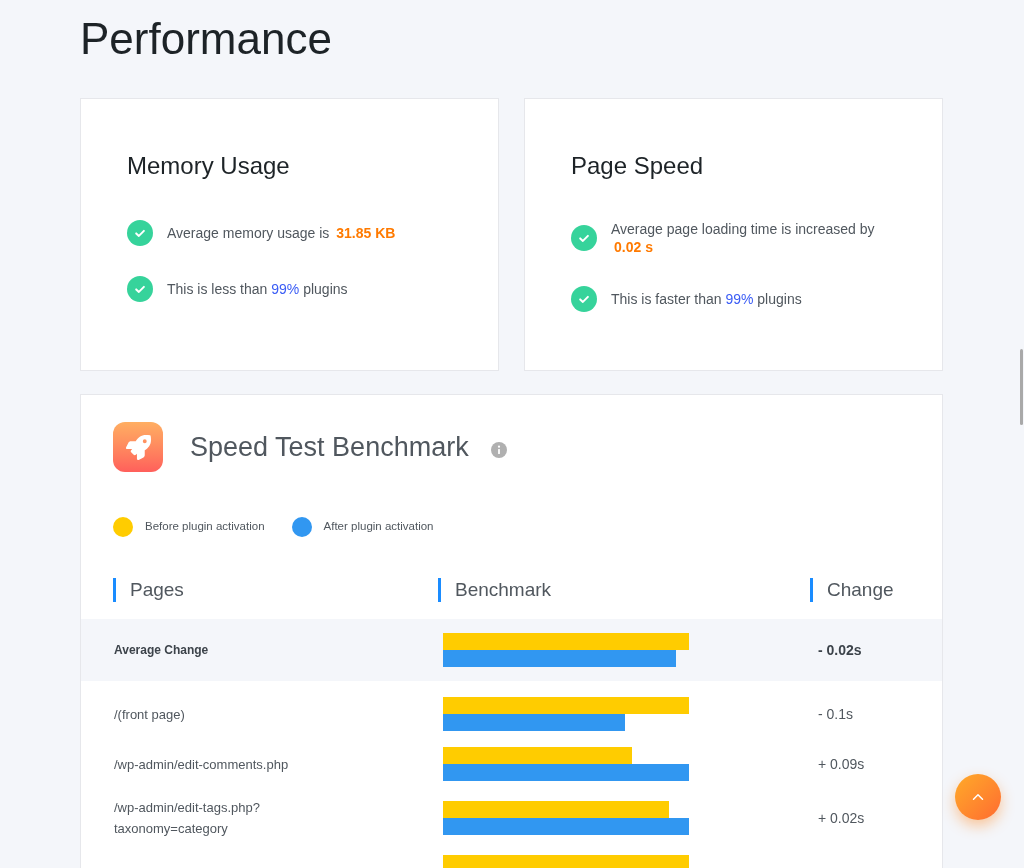 This screenshot has height=868, width=1024. Describe the element at coordinates (148, 590) in the screenshot. I see `column-header: Pages` at that location.